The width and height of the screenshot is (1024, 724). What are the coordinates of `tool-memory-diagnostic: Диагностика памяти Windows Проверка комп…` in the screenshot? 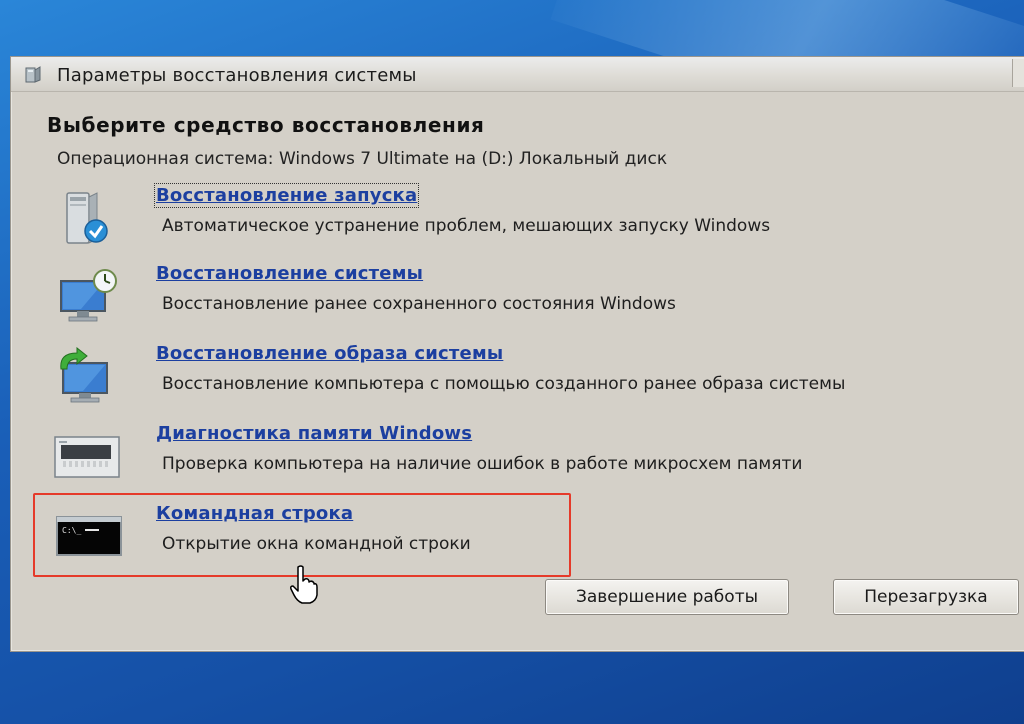 It's located at (511, 455).